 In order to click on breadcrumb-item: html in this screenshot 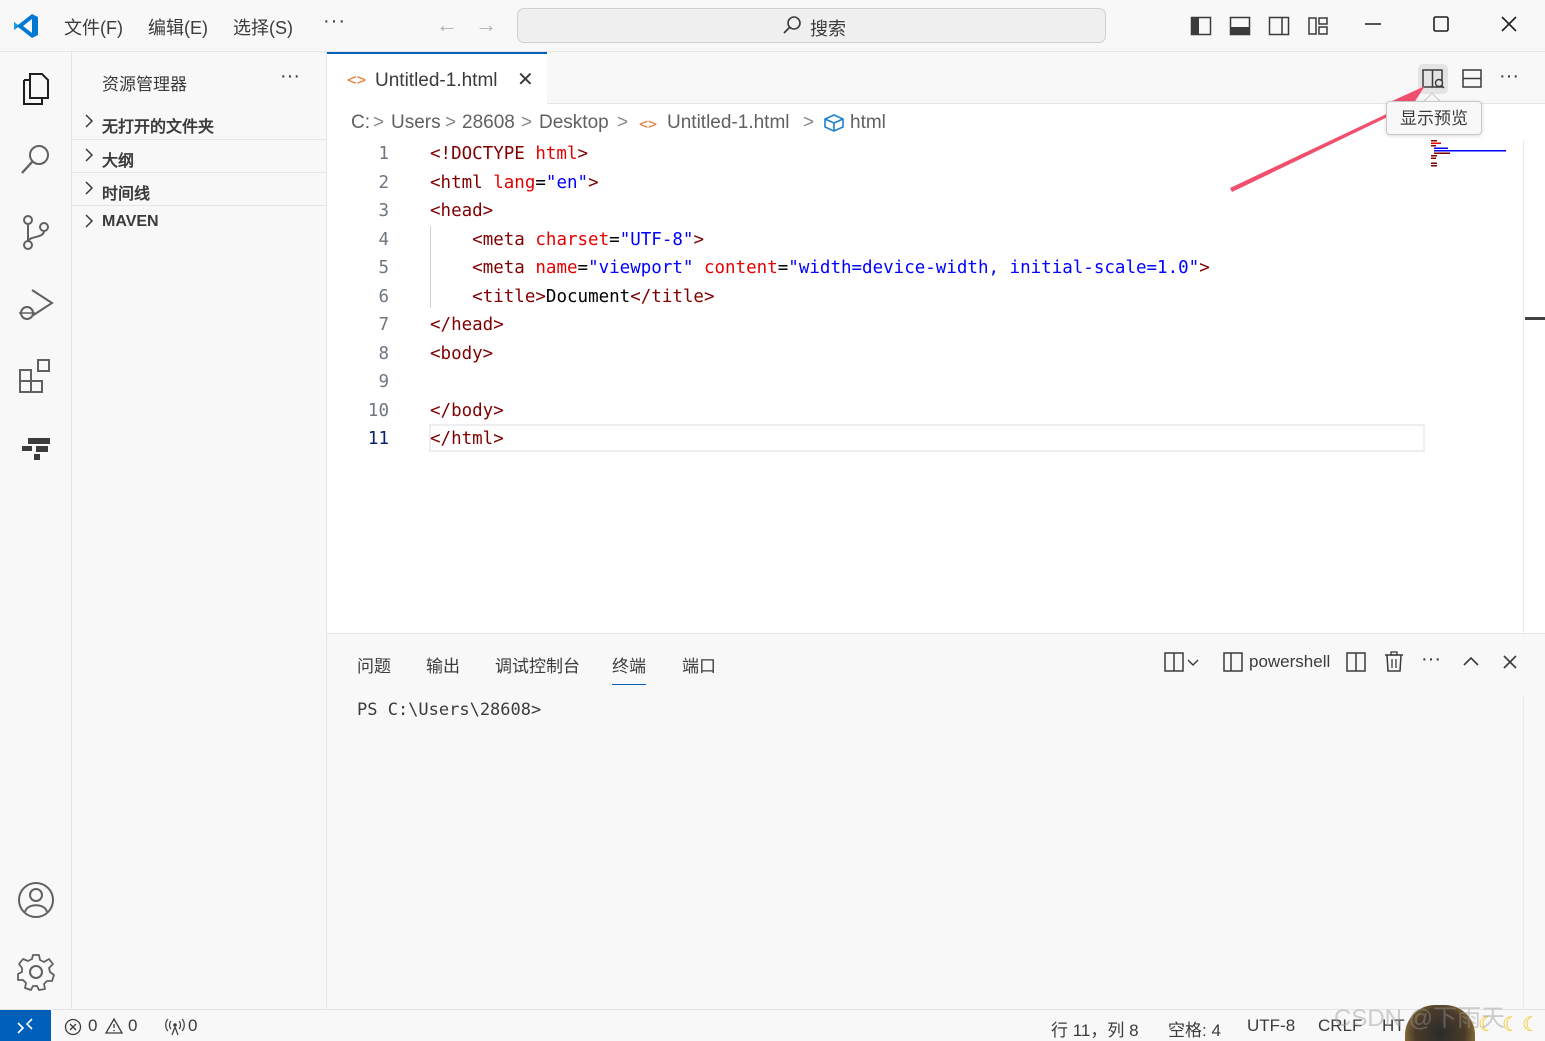, I will do `click(868, 123)`.